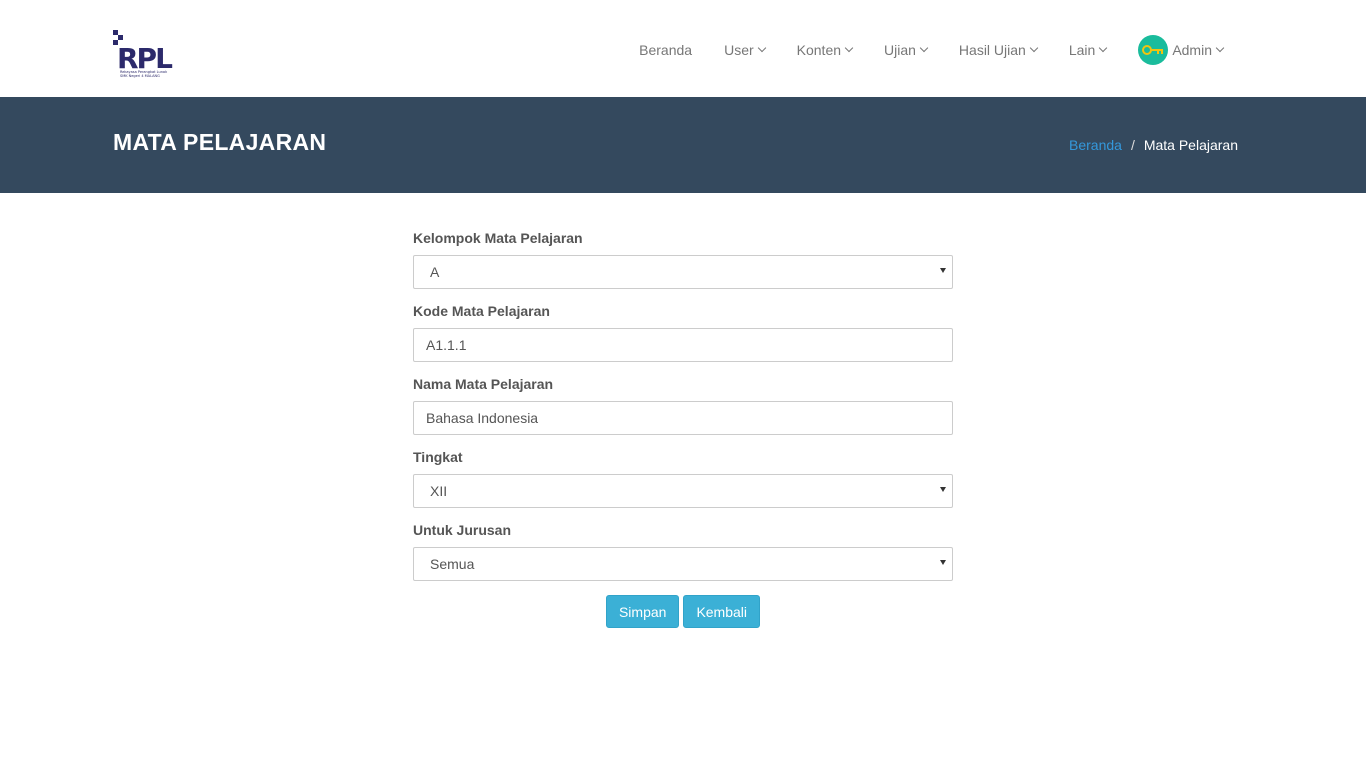 The width and height of the screenshot is (1366, 768). What do you see at coordinates (452, 564) in the screenshot?
I see `jurusan-value: Semua` at bounding box center [452, 564].